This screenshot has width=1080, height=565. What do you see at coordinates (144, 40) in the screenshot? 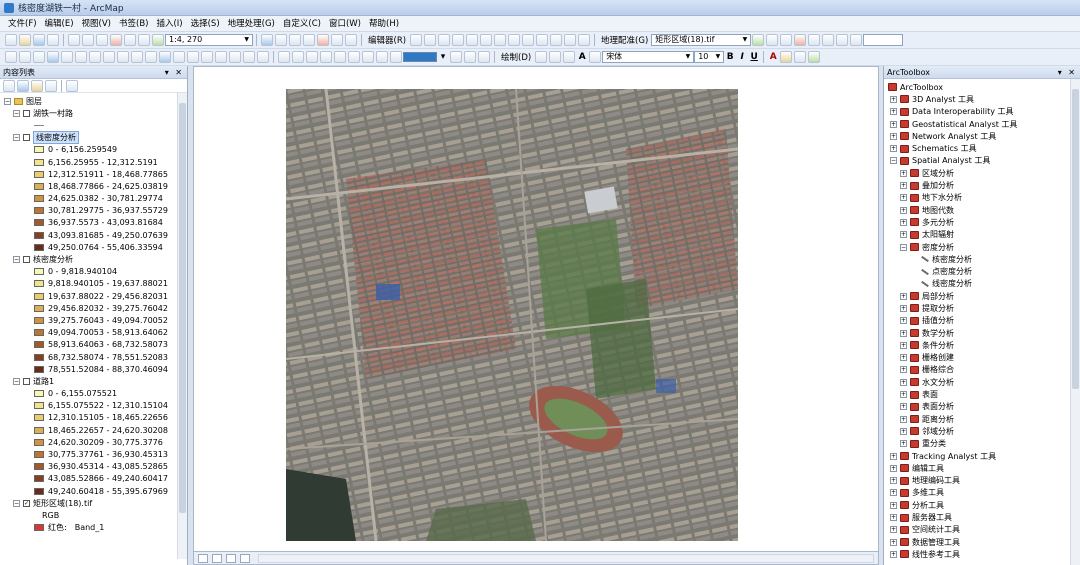
I see `redo-icon` at bounding box center [144, 40].